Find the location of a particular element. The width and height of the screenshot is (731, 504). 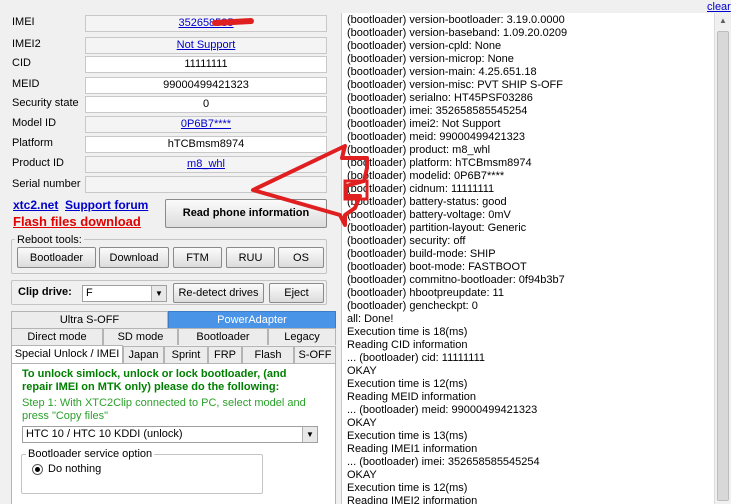

redetect-drives-button: Re-detect drives is located at coordinates (218, 293).